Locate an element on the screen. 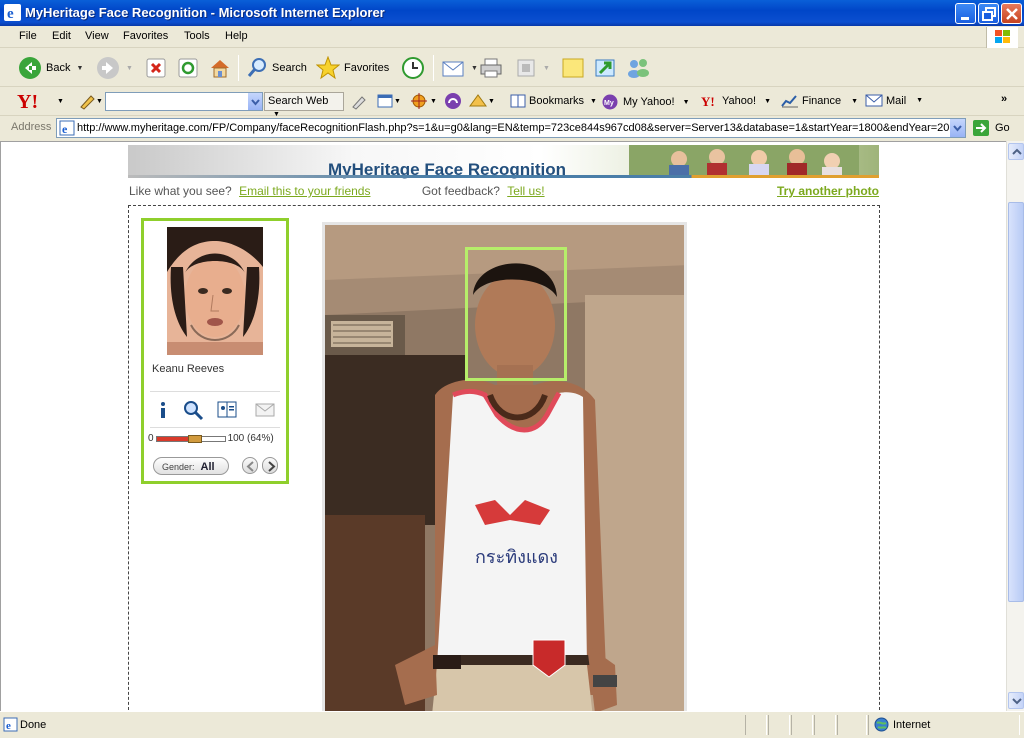 The image size is (1024, 738). card-divider is located at coordinates (215, 427).